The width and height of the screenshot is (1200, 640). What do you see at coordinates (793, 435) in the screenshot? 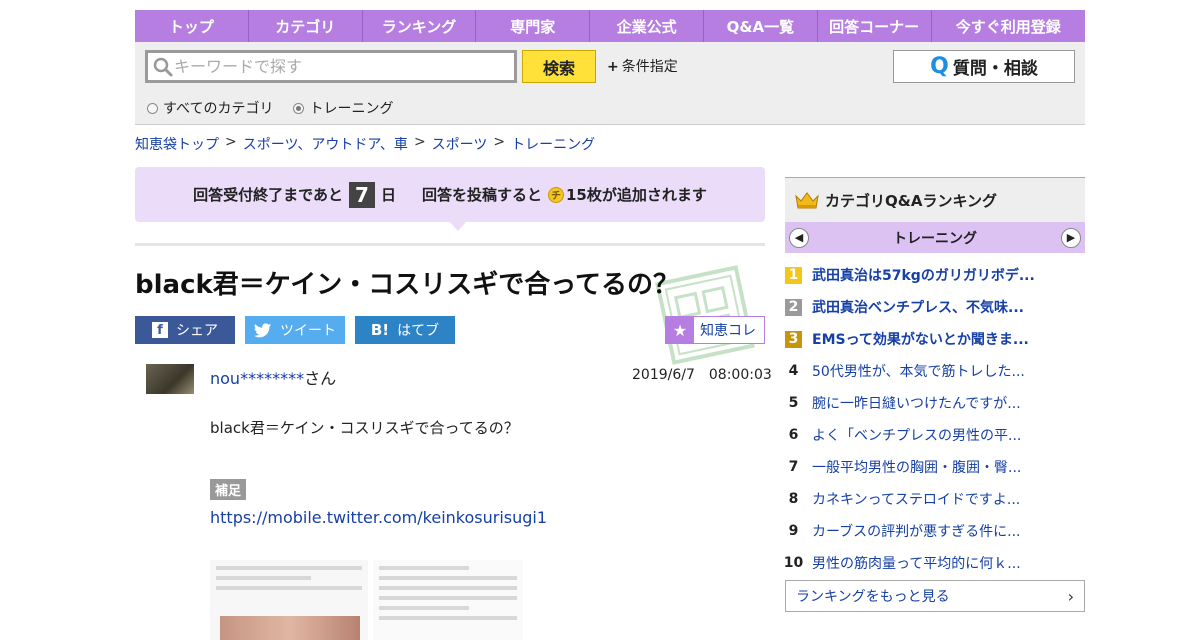
I see `ranking-number: 6` at bounding box center [793, 435].